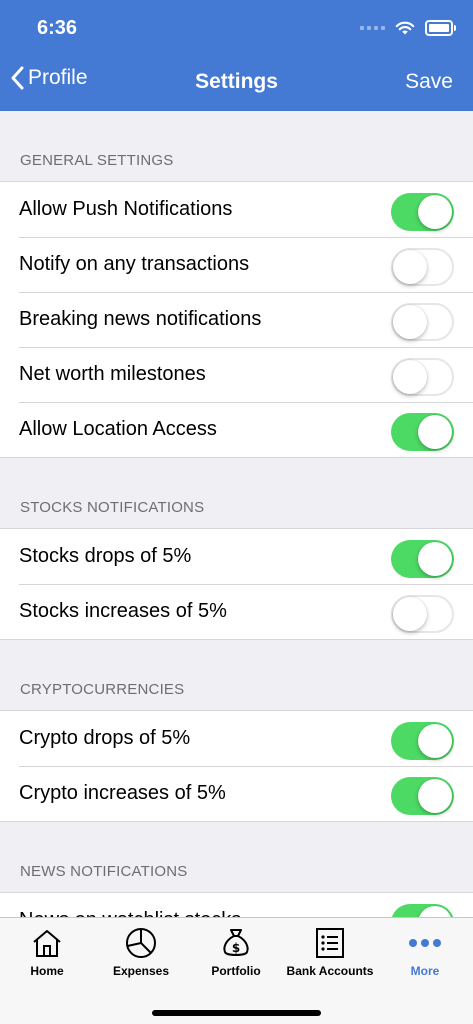 This screenshot has height=1024, width=473. I want to click on status-icons, so click(408, 28).